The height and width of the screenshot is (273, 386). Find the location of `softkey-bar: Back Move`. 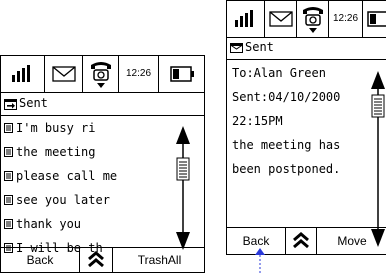

softkey-bar: Back Move is located at coordinates (306, 240).